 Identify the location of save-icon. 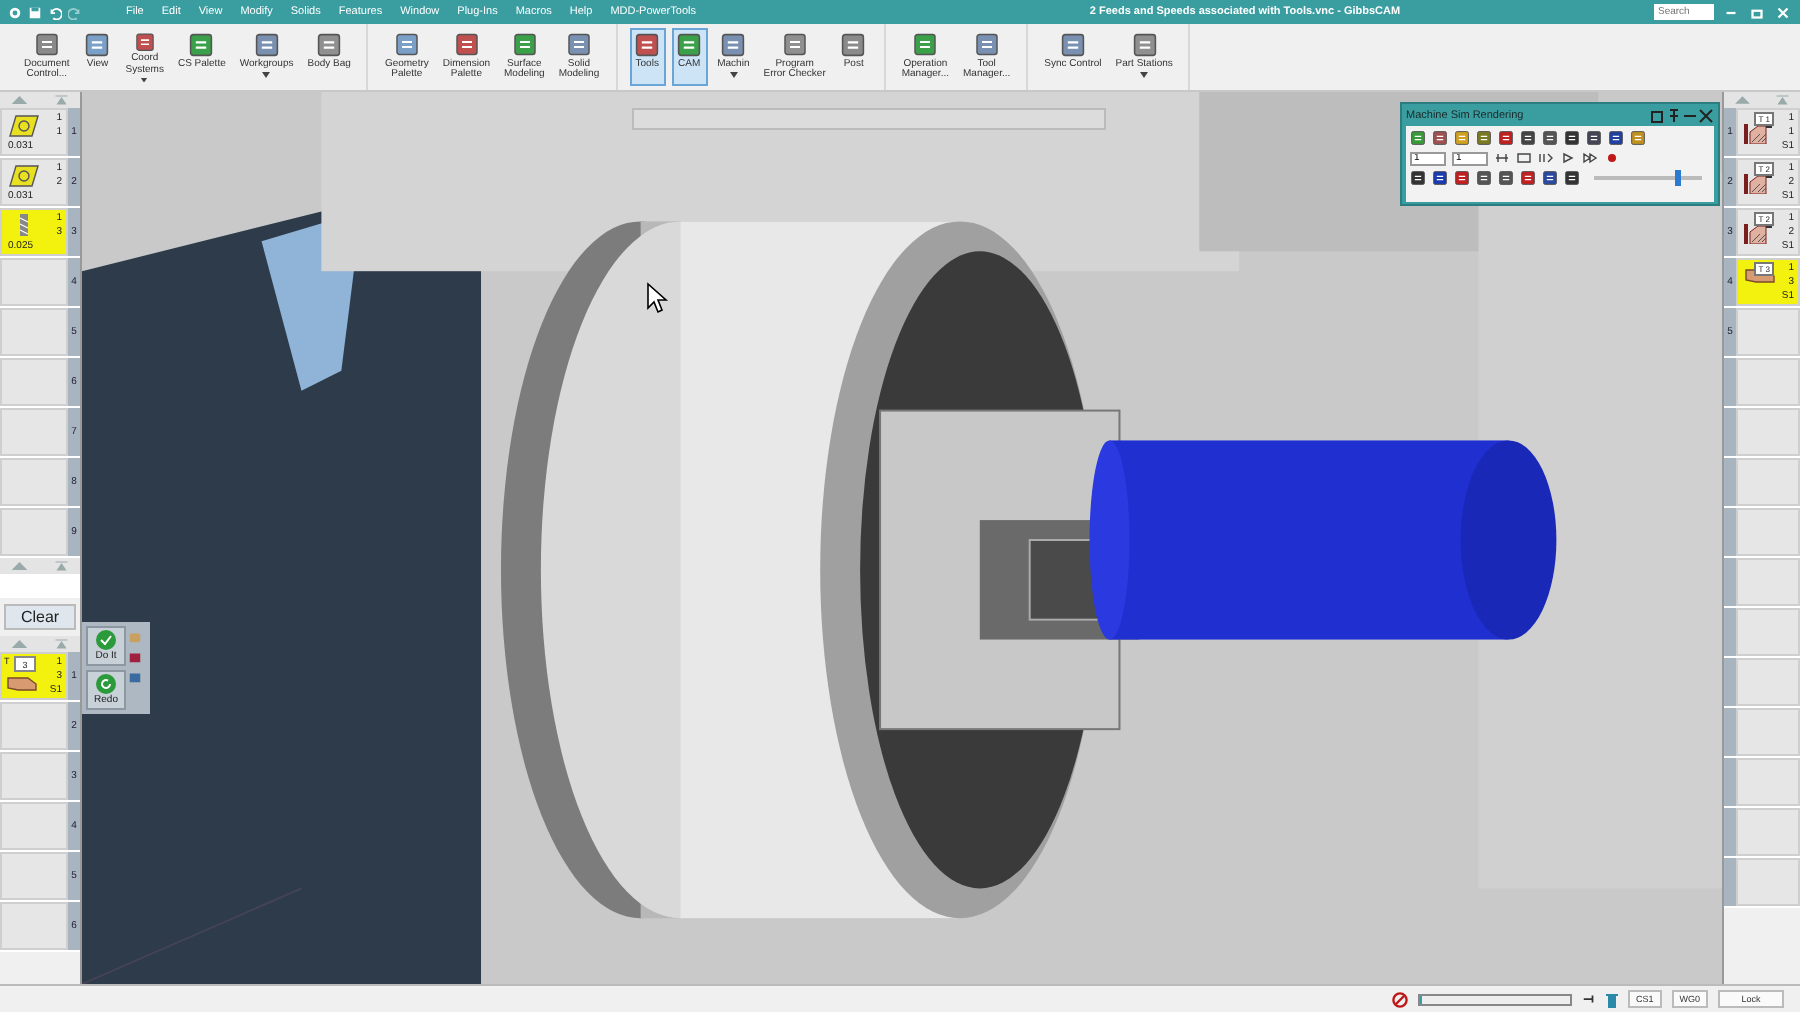
(35, 12).